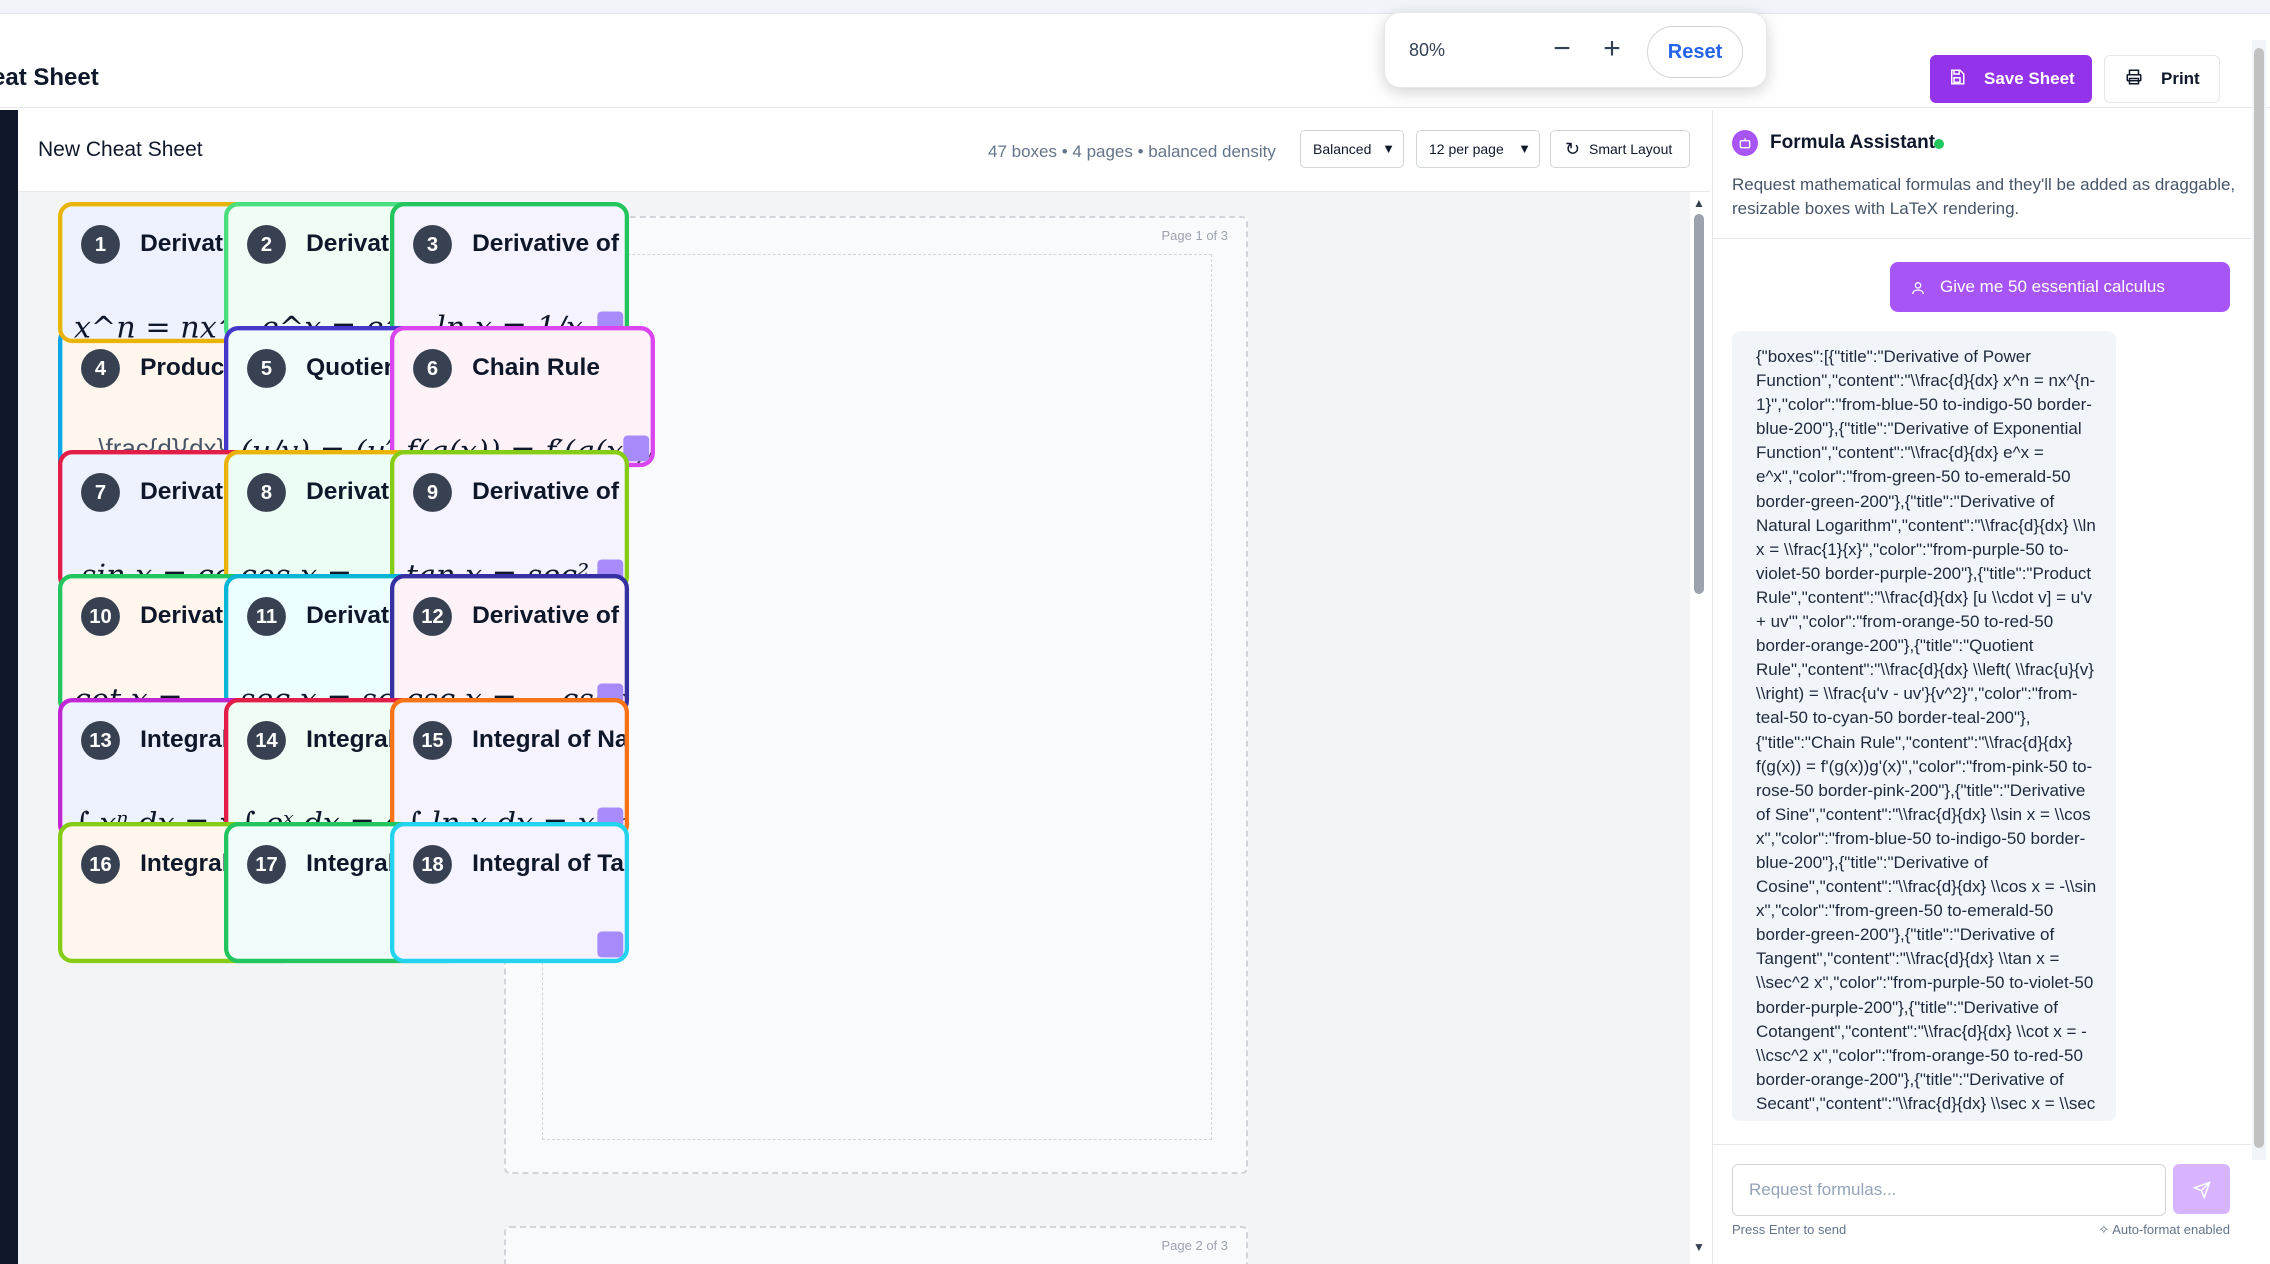  Describe the element at coordinates (100, 368) in the screenshot. I see `card-number: 4` at that location.